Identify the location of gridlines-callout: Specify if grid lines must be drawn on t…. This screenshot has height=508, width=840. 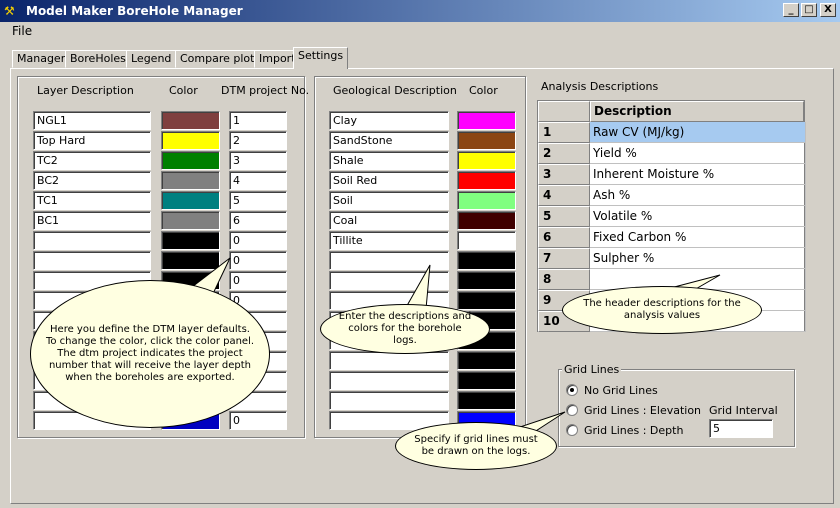
(476, 446).